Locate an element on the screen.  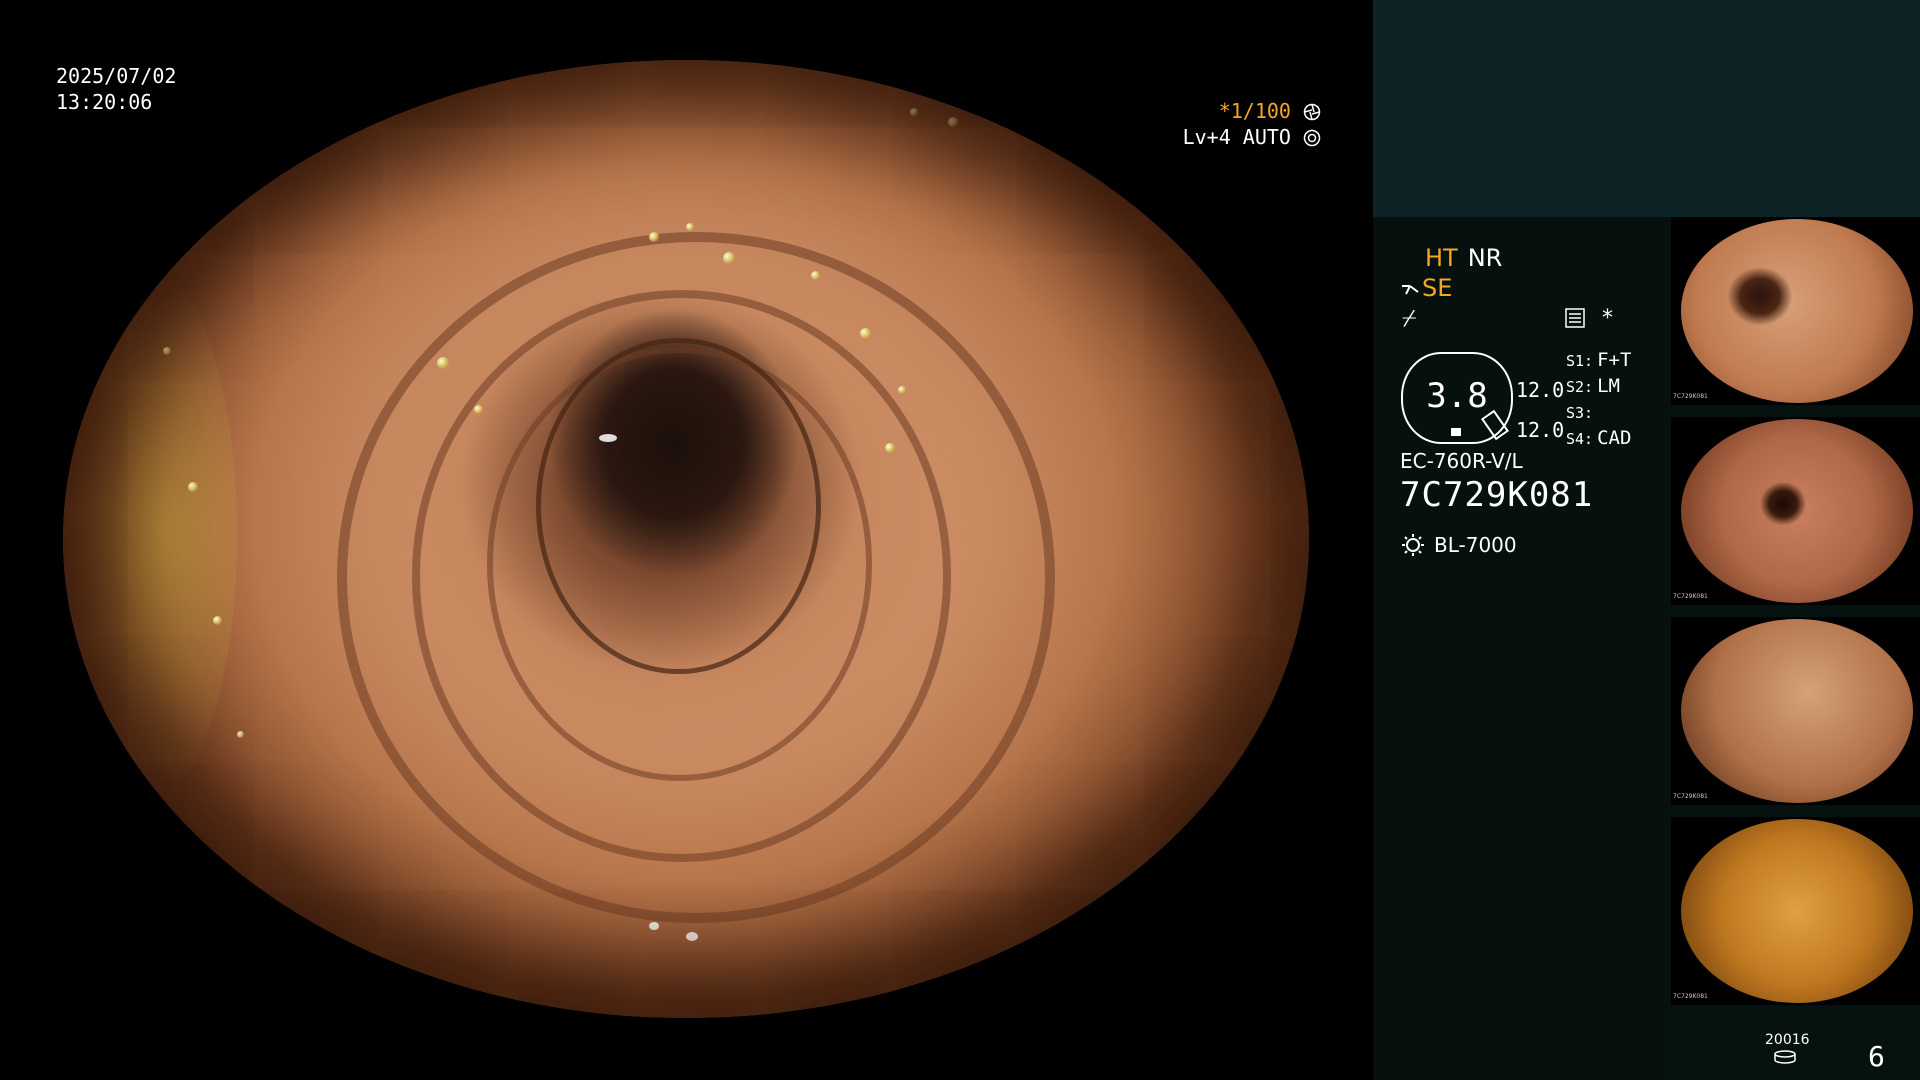
light-source-row: BL-7000 is located at coordinates (1458, 545).